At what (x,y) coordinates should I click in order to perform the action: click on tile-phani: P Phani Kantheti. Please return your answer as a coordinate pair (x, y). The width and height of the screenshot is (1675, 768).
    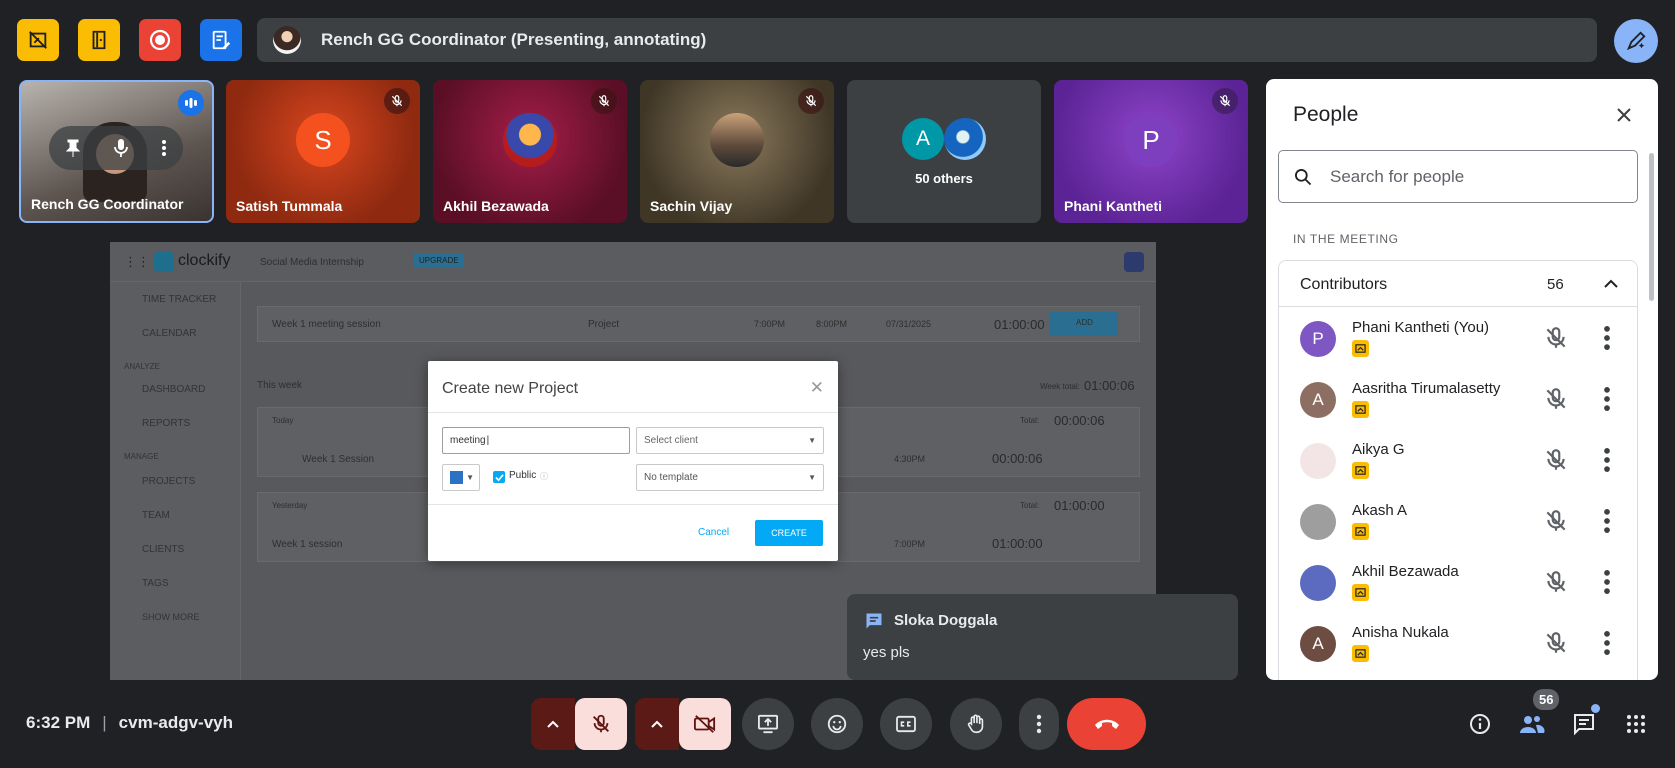
    Looking at the image, I should click on (1151, 151).